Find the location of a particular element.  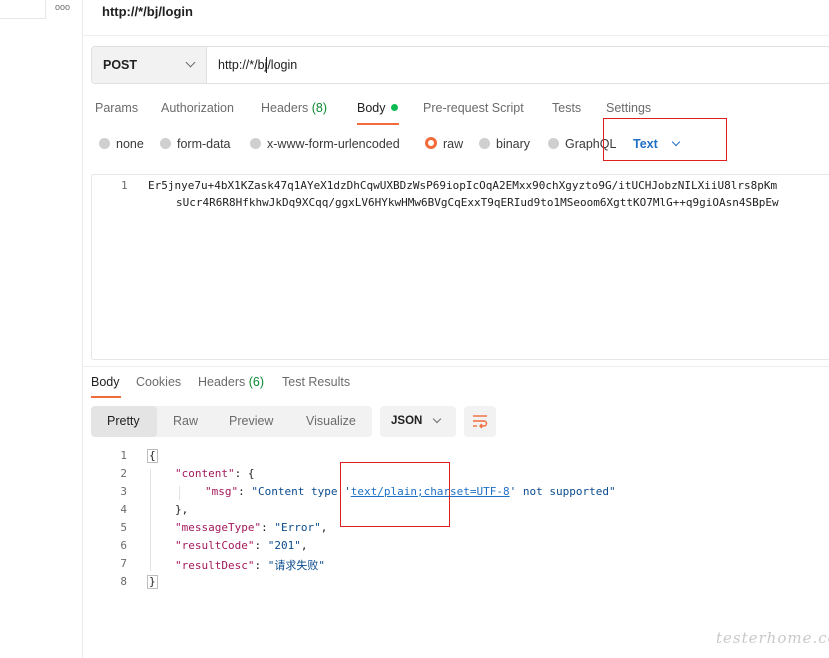

view-mode-raw: Raw is located at coordinates (185, 421).